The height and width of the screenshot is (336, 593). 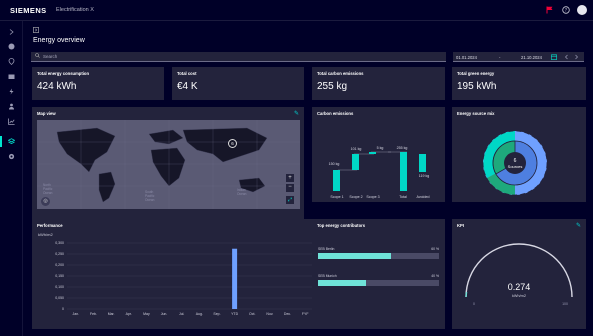 What do you see at coordinates (111, 314) in the screenshot?
I see `x-tick-label: Mar.` at bounding box center [111, 314].